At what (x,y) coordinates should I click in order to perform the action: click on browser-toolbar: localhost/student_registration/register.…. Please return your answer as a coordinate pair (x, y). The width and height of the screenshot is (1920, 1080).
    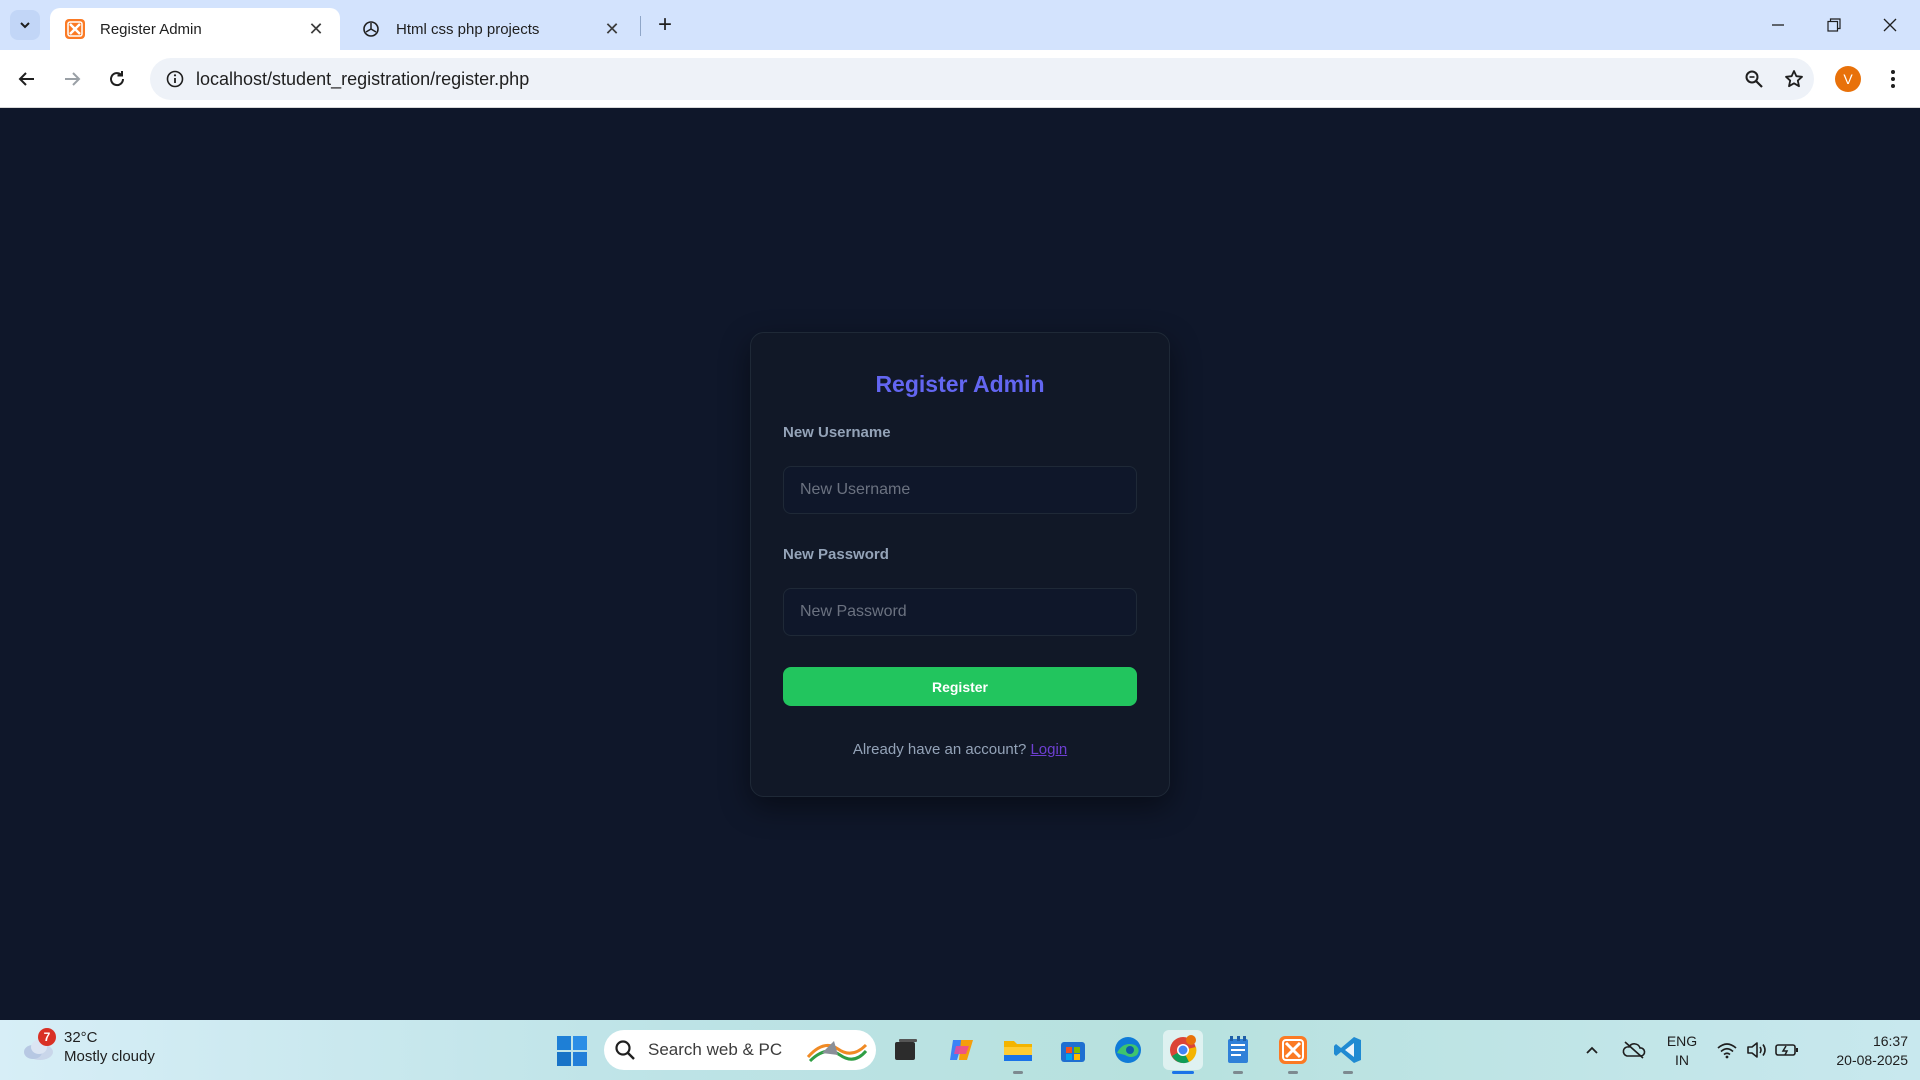
    Looking at the image, I should click on (960, 79).